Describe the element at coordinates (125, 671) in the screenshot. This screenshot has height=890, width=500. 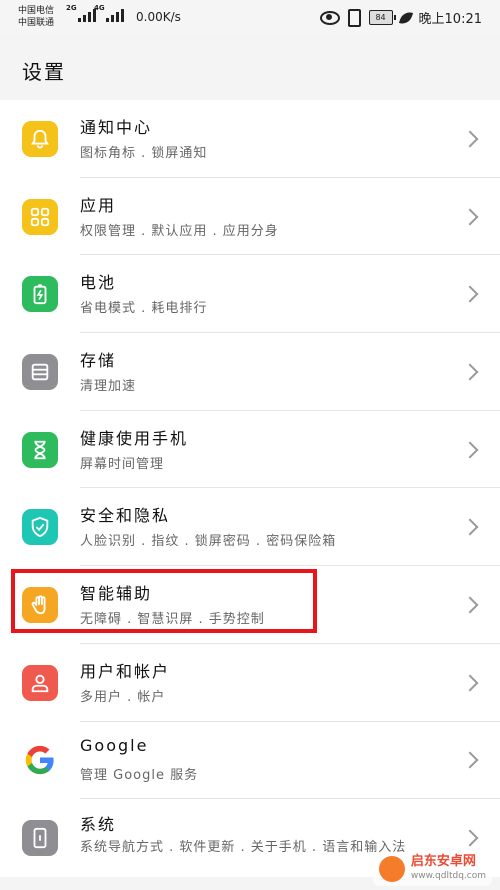
I see `item-title: 用户和帐户` at that location.